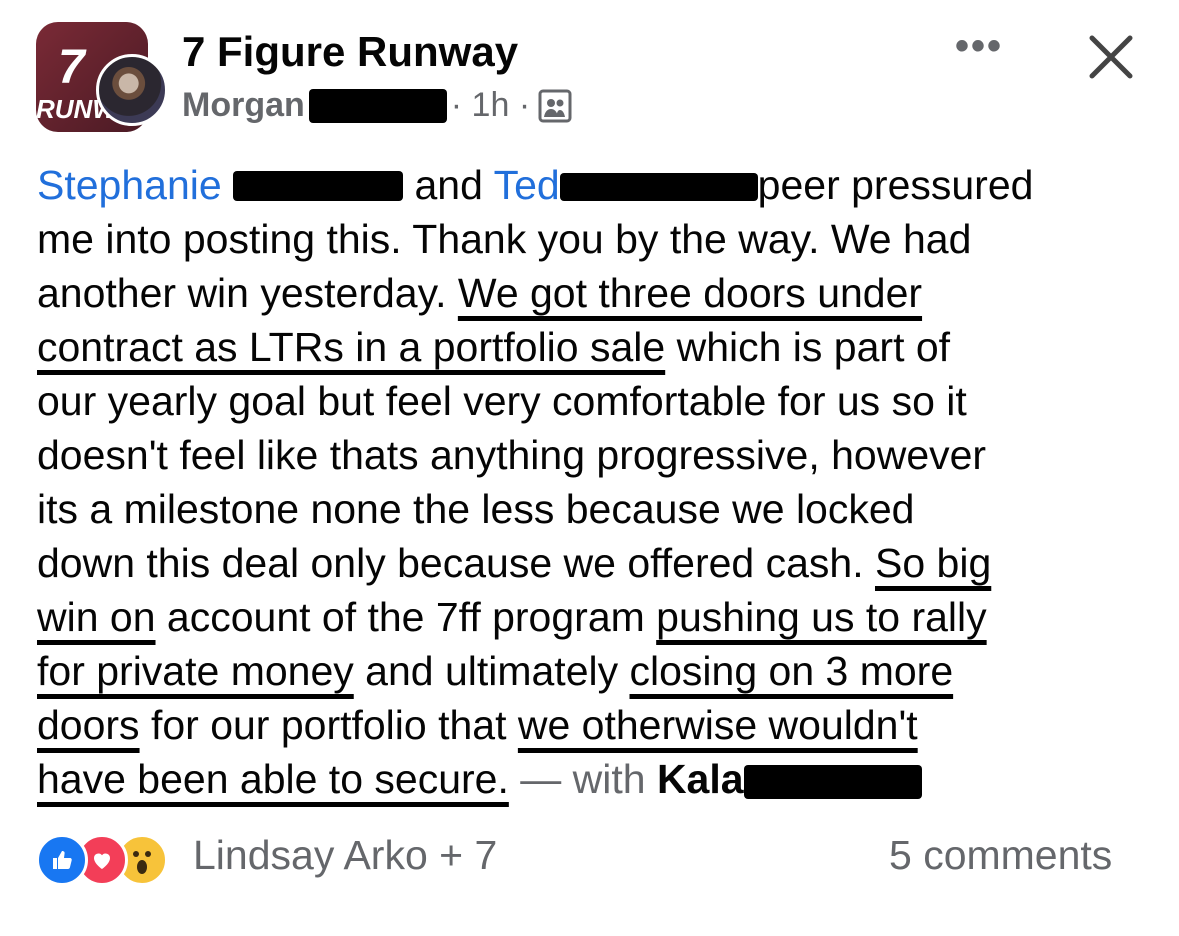 The image size is (1179, 936). What do you see at coordinates (96, 617) in the screenshot?
I see `underlined-segment: win on` at bounding box center [96, 617].